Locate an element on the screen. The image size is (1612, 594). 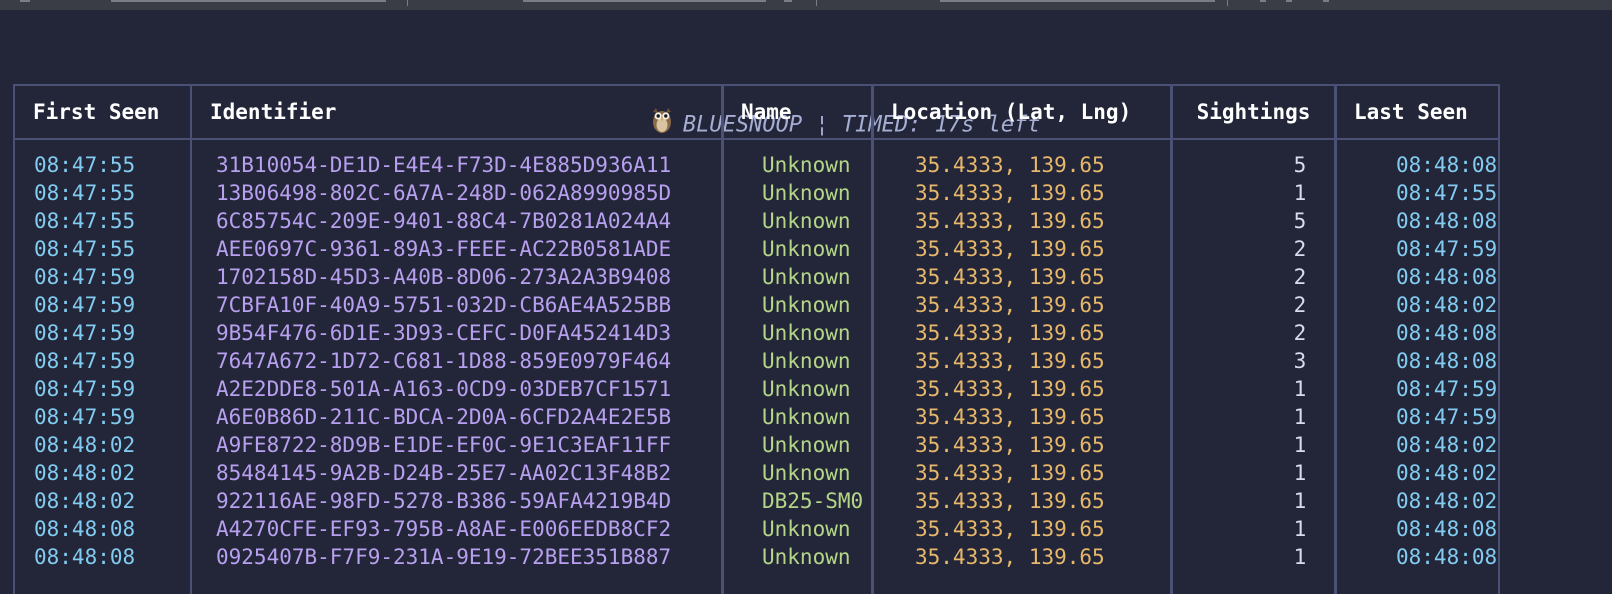
header-sightings: Sightings is located at coordinates (1253, 112).